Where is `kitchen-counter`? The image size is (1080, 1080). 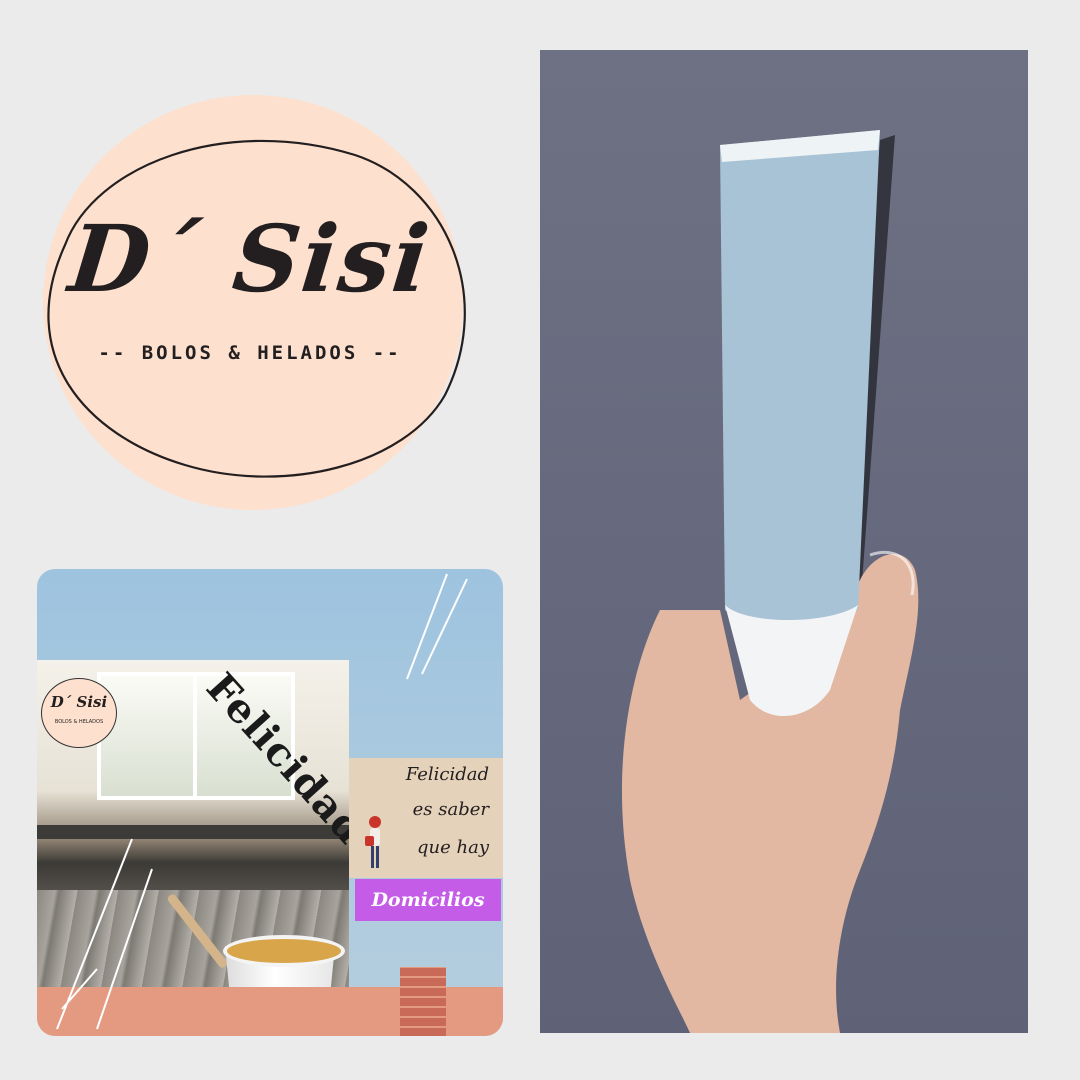 kitchen-counter is located at coordinates (193, 832).